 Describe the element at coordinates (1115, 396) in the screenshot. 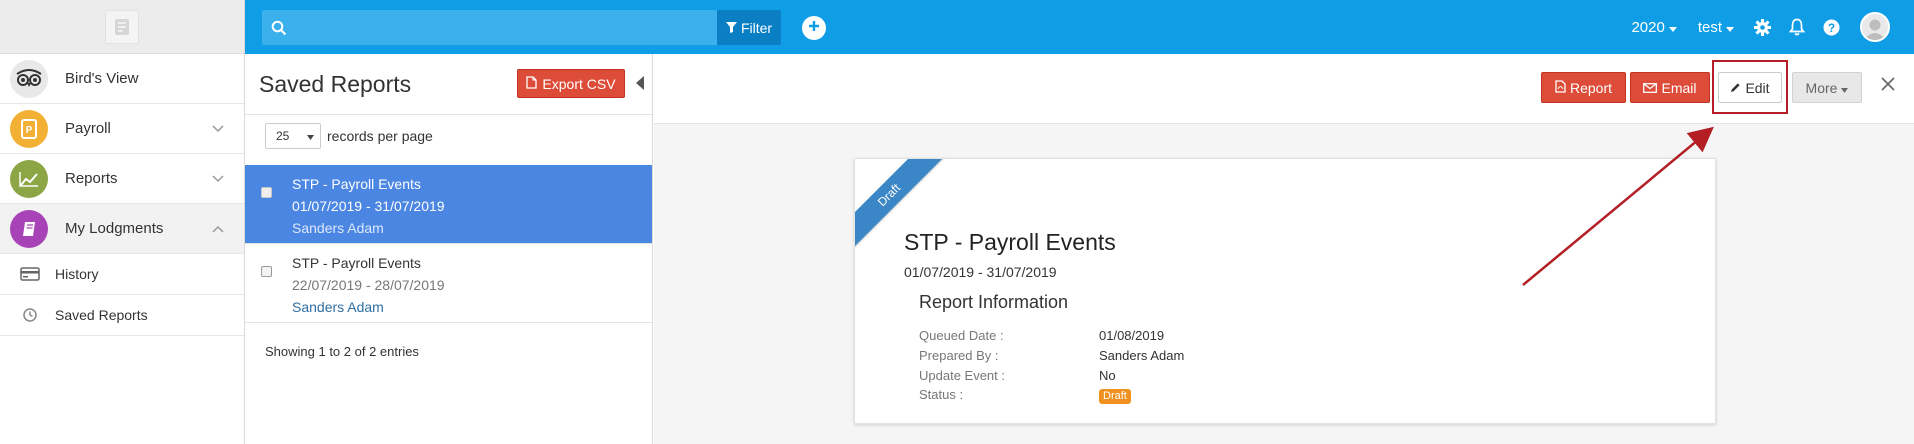

I see `status-badge: Draft` at that location.